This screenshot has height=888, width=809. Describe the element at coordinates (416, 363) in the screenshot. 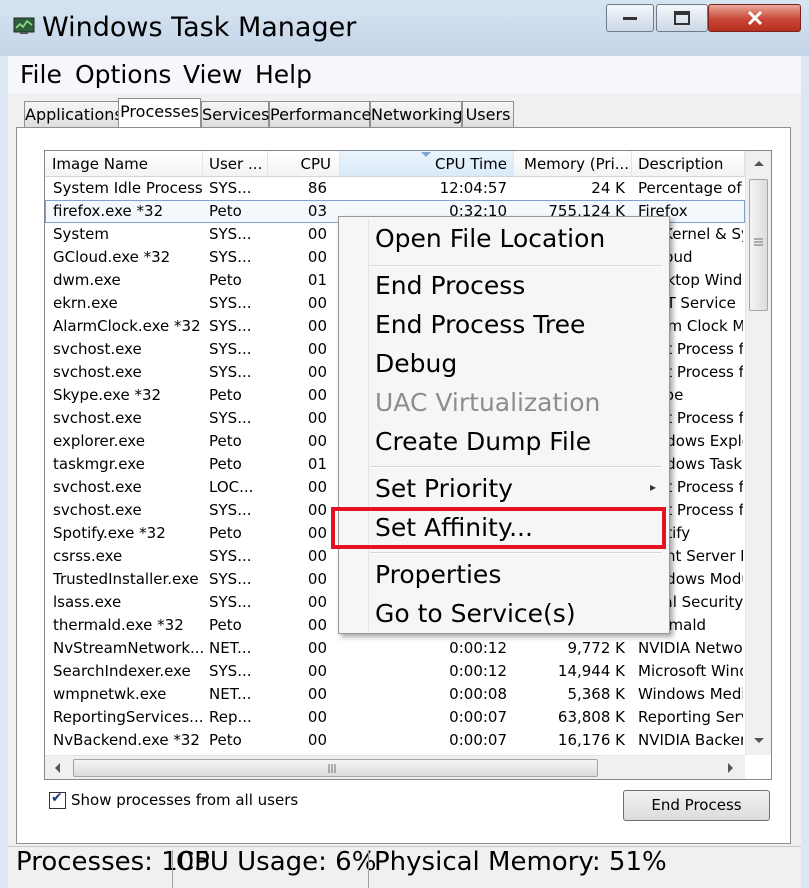

I see `menu-item-debug: Debug` at that location.